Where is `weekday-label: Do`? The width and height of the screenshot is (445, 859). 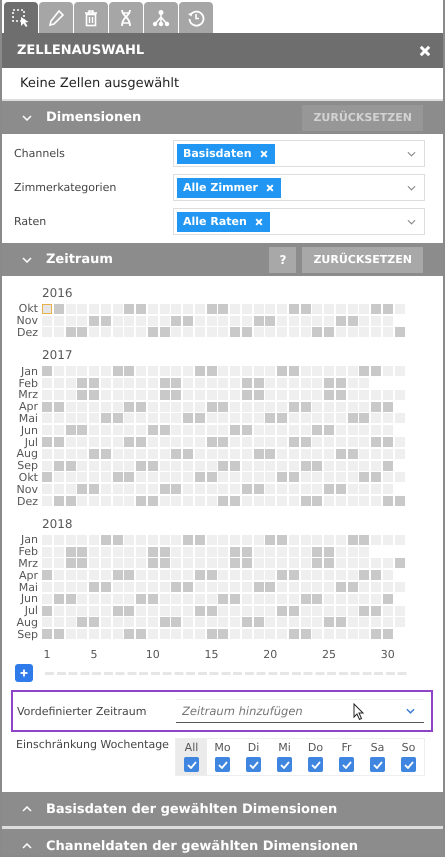 weekday-label: Do is located at coordinates (316, 747).